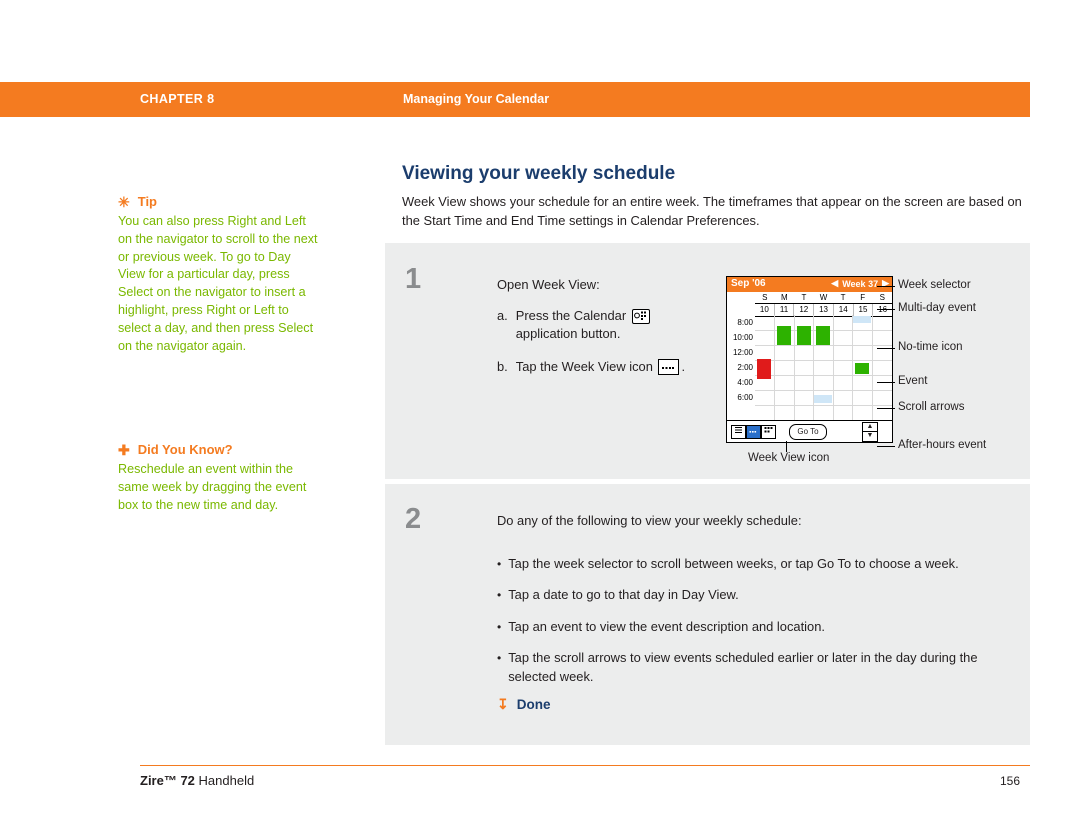  I want to click on dow-4: T, so click(843, 297).